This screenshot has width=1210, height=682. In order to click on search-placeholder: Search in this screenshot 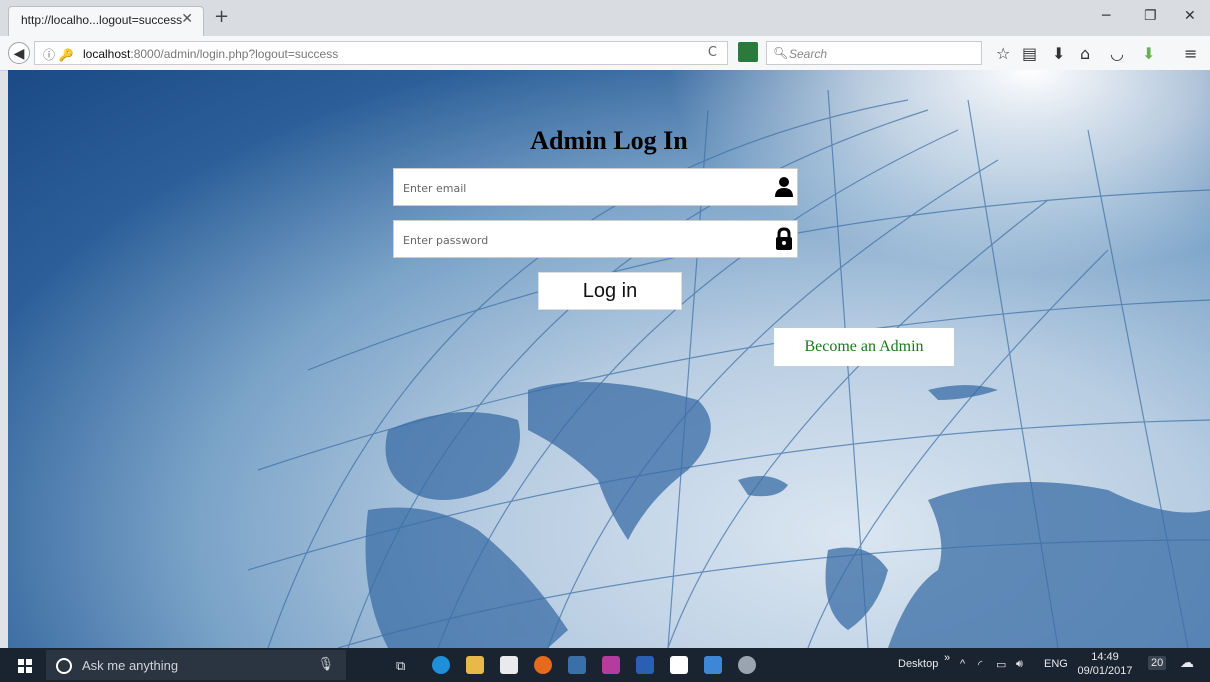, I will do `click(808, 54)`.